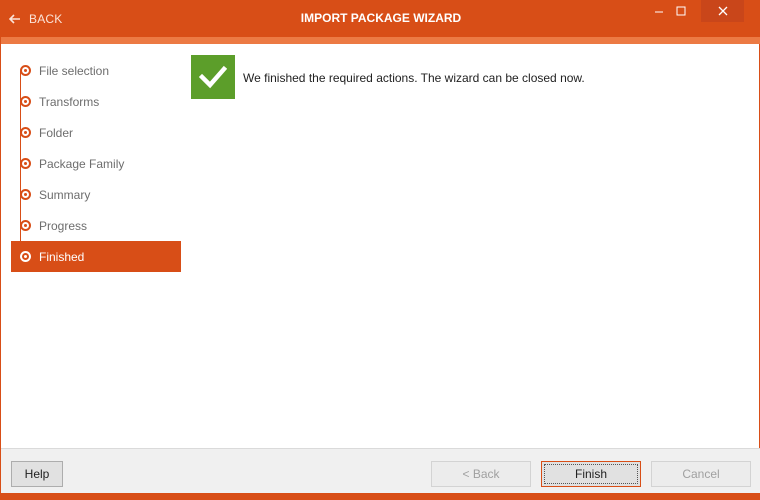 The height and width of the screenshot is (500, 760). Describe the element at coordinates (65, 195) in the screenshot. I see `step-label: Summary` at that location.